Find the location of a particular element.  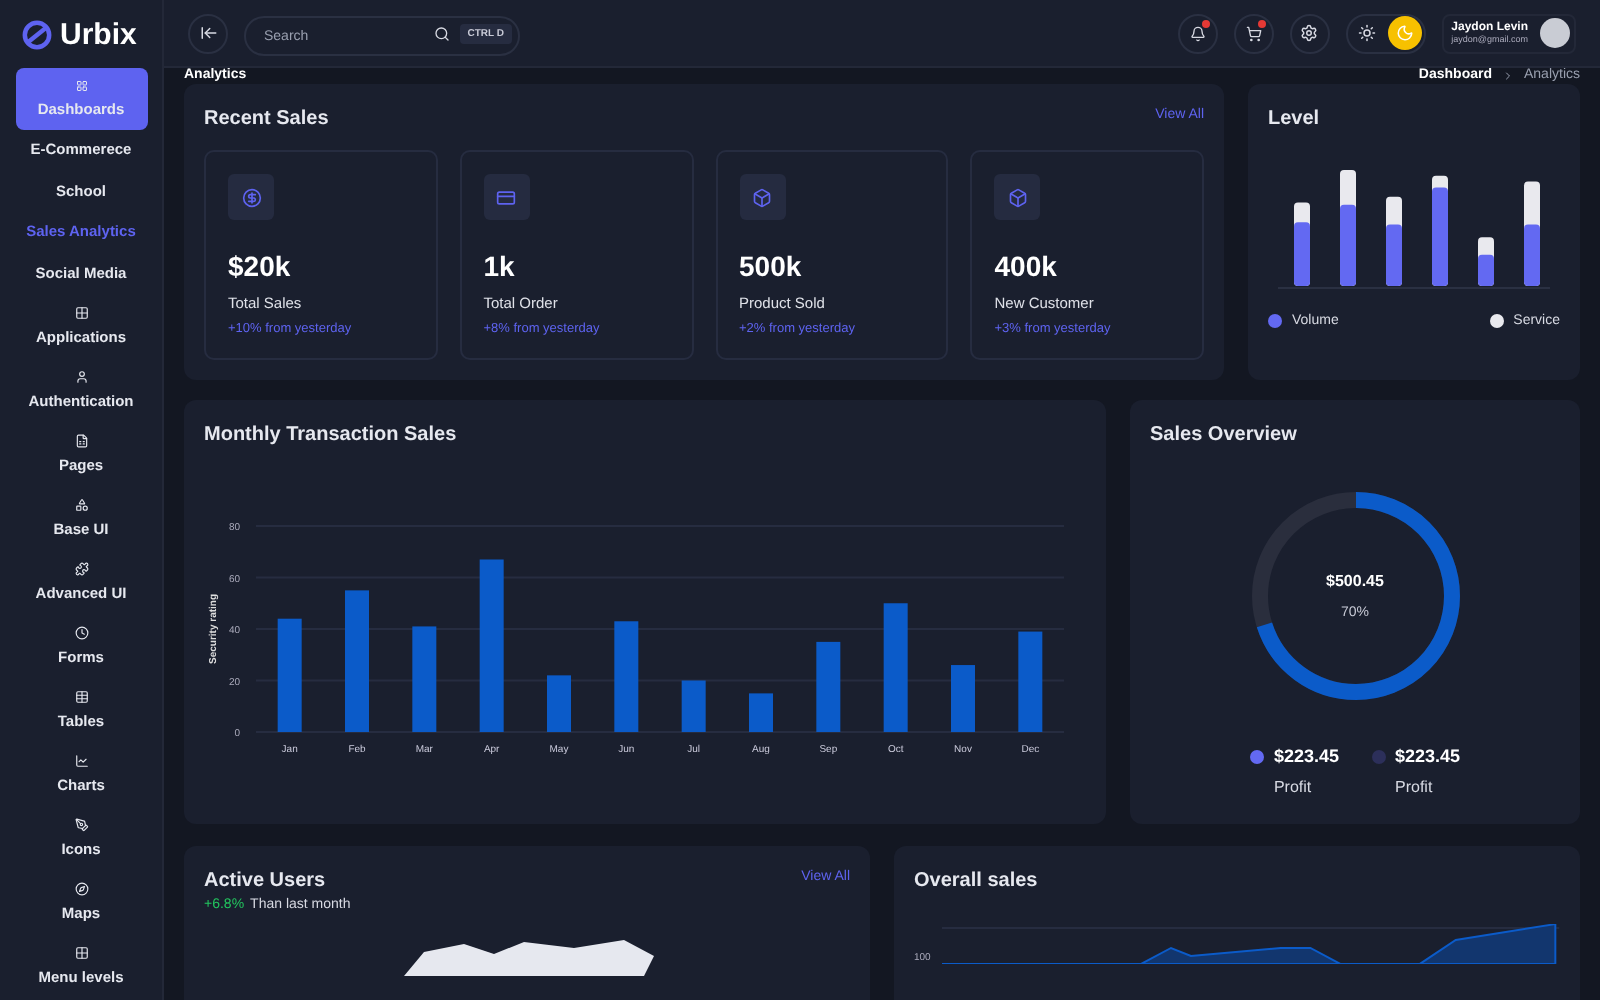

settings-button is located at coordinates (1309, 33).